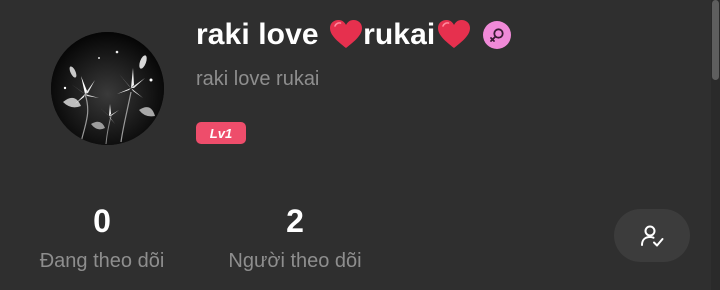 Image resolution: width=720 pixels, height=290 pixels. I want to click on following-label: Đang theo dõi, so click(102, 261).